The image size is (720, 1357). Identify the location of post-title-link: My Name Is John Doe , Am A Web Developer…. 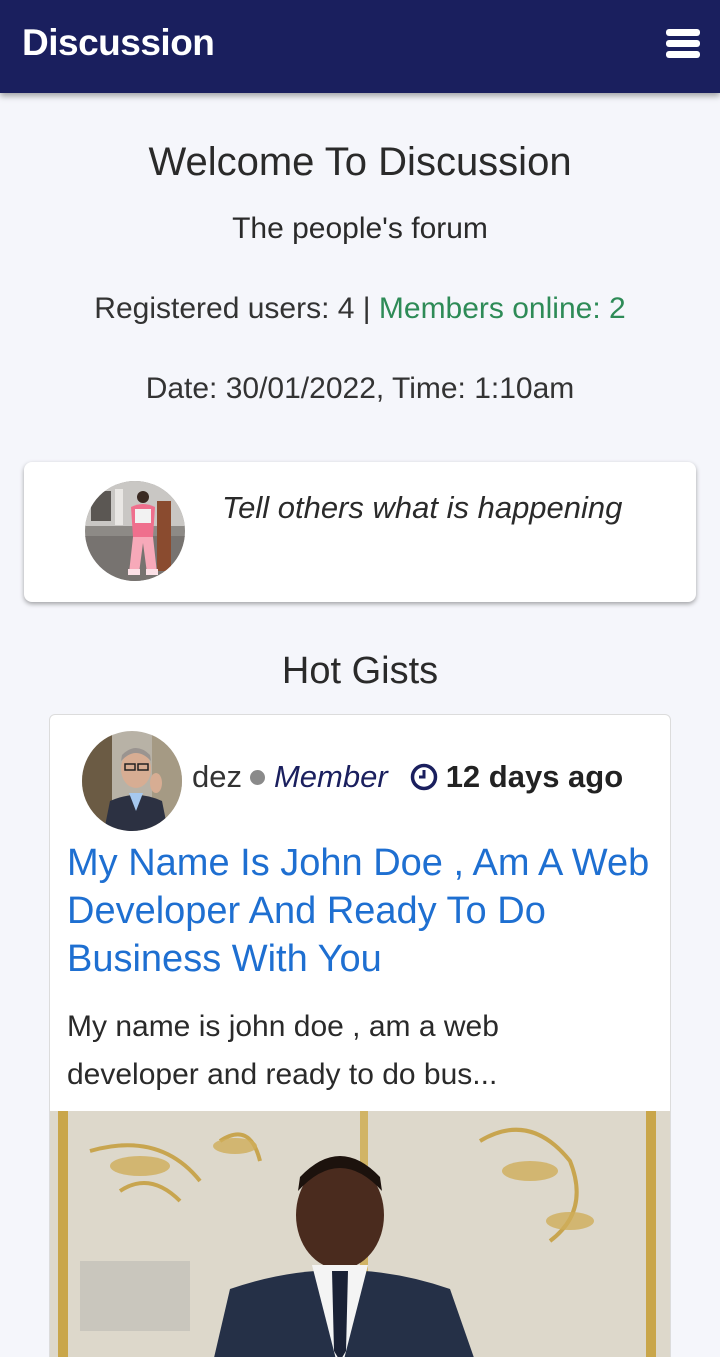
(364, 911).